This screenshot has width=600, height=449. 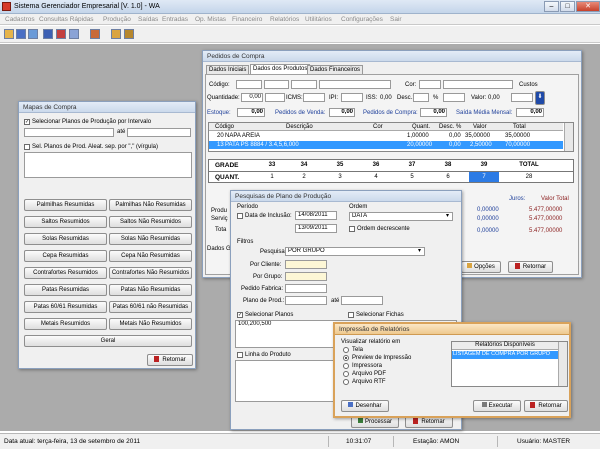 I want to click on ordem-select: DATA, so click(x=401, y=216).